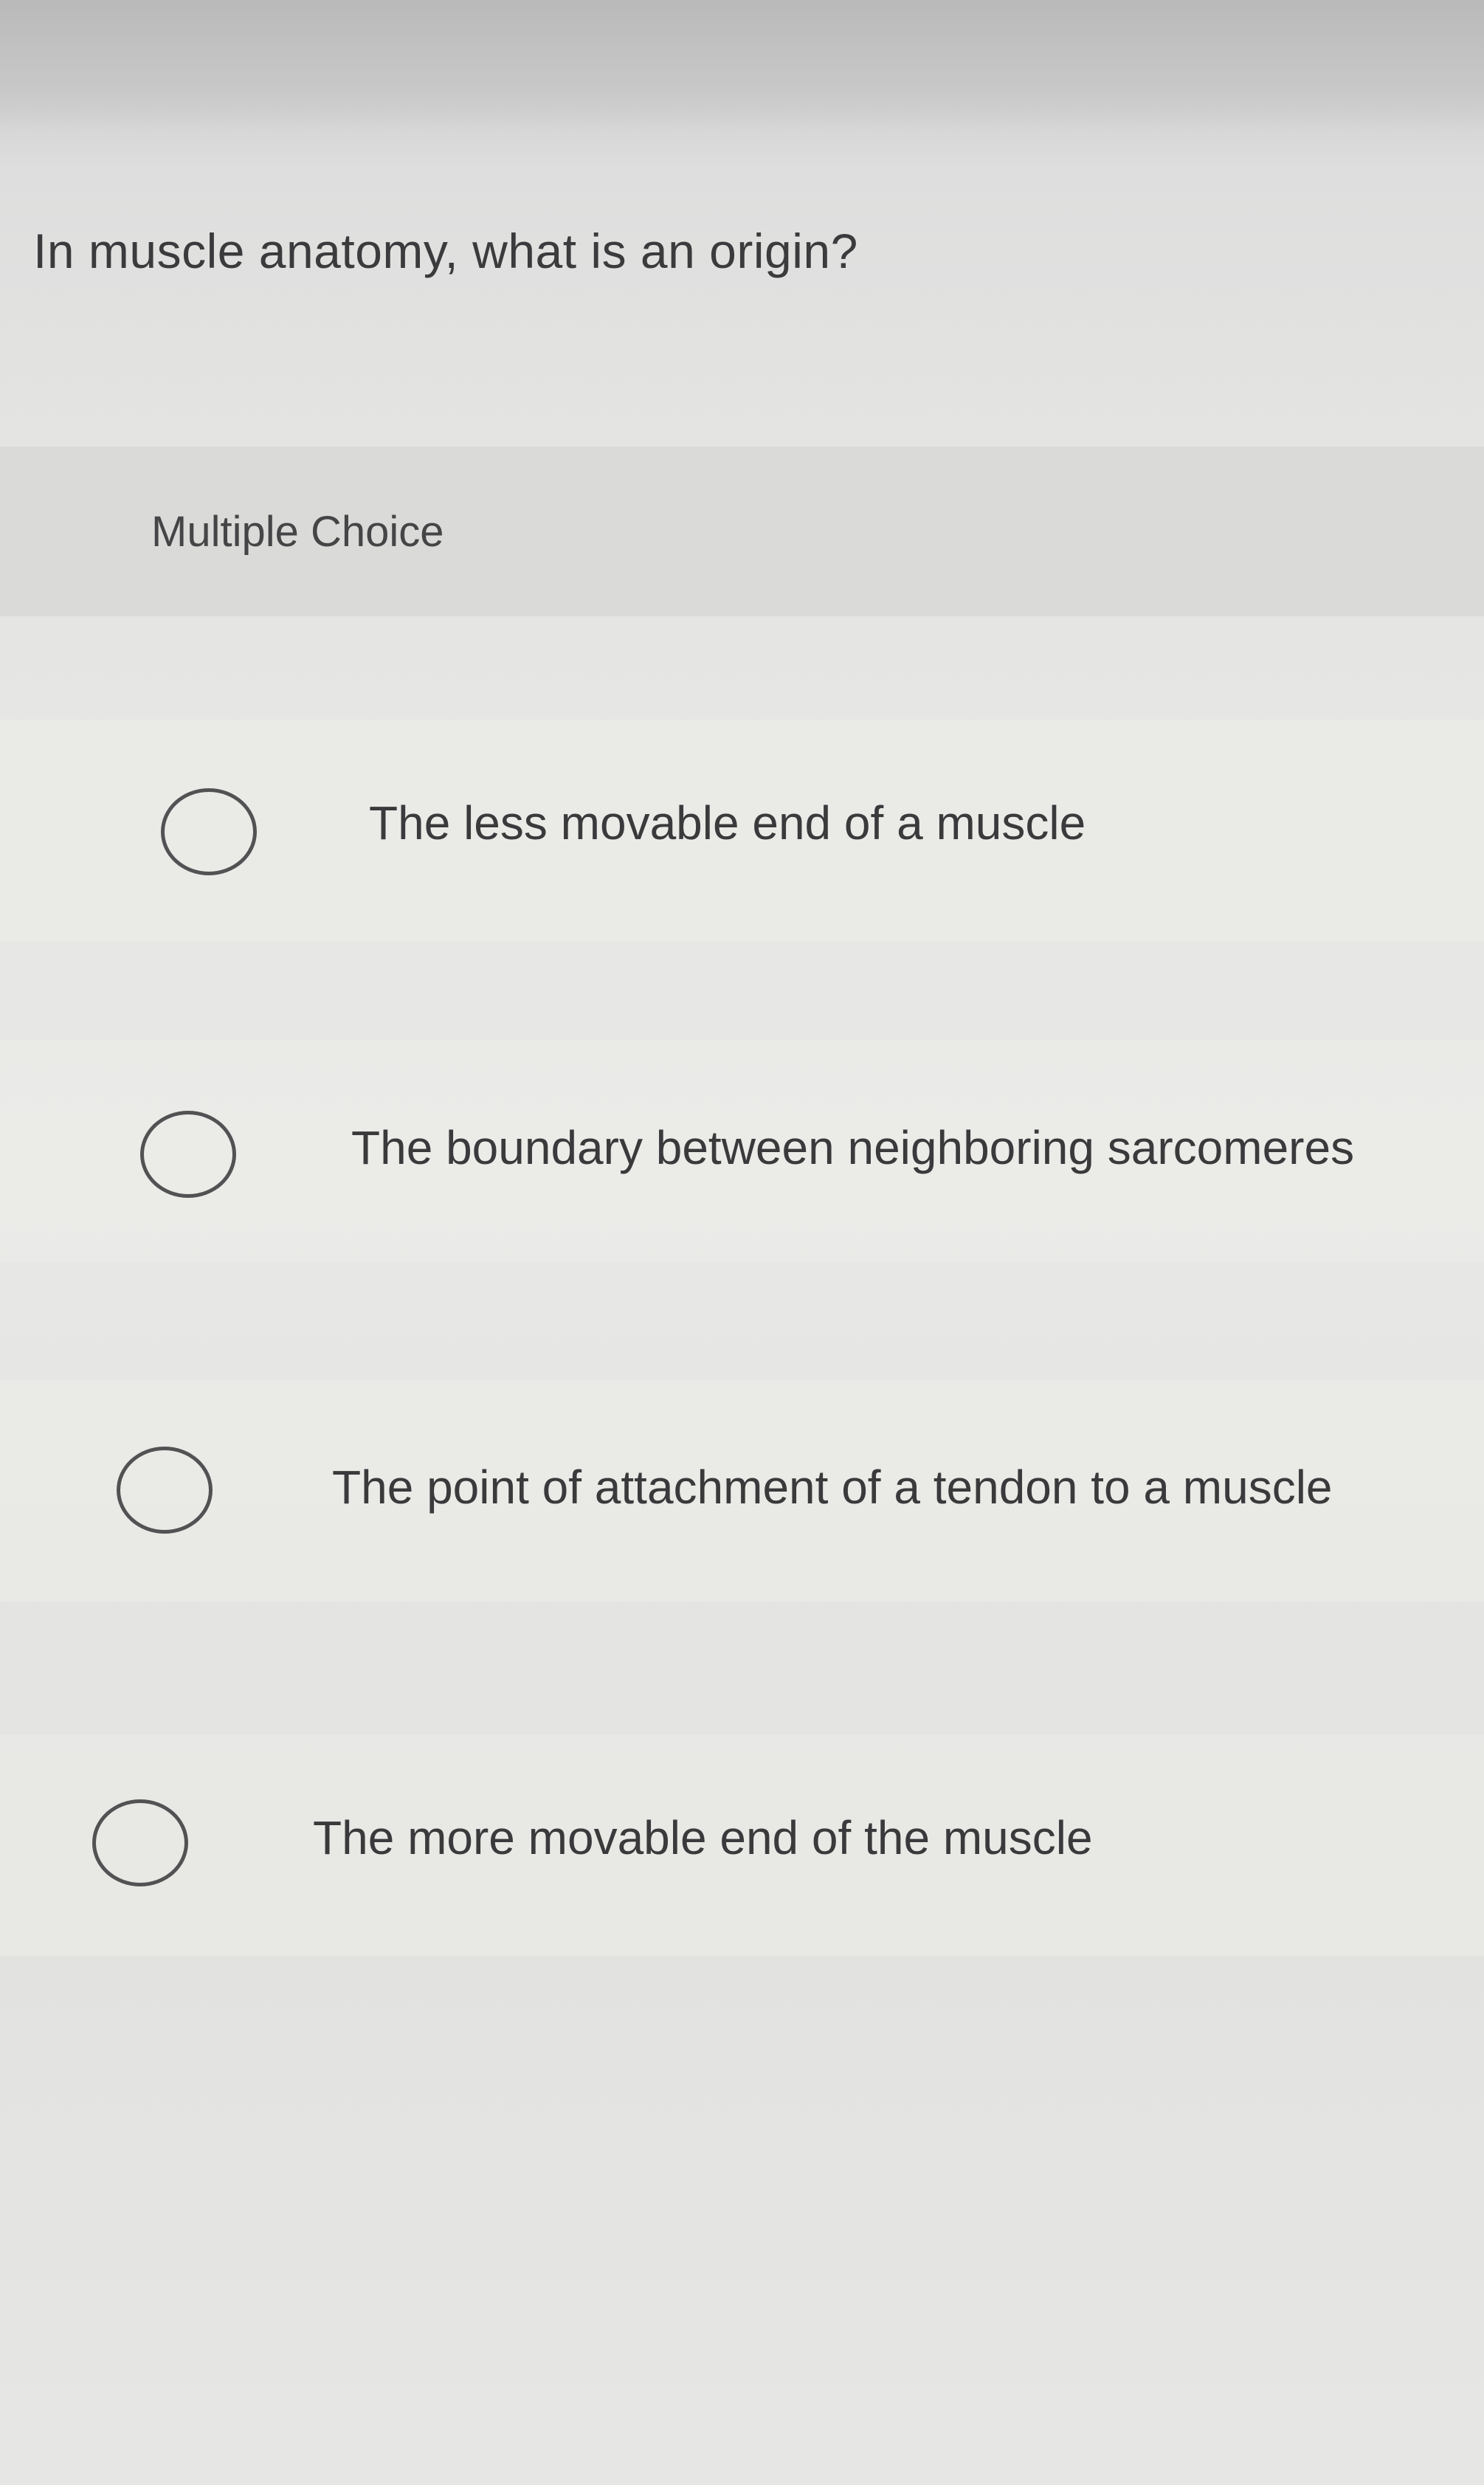  Describe the element at coordinates (727, 822) in the screenshot. I see `answer-option-label: The less movable end of a muscle` at that location.